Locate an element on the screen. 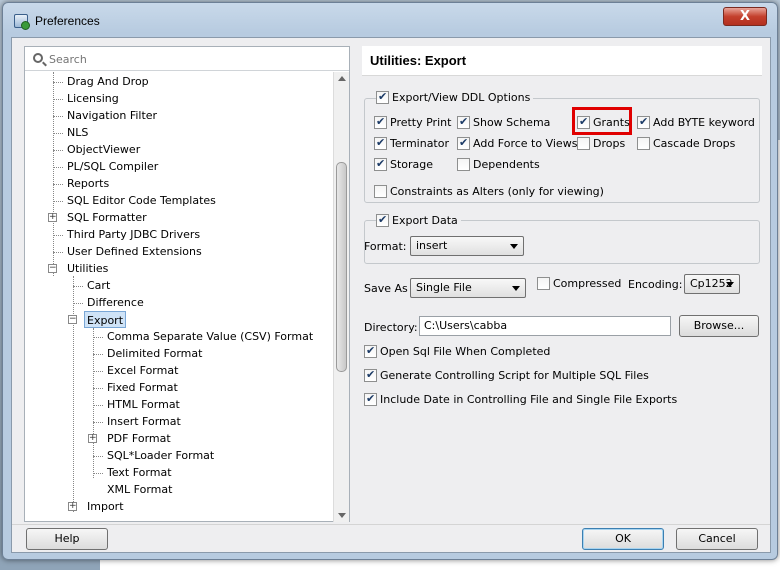  cancel-button: Cancel is located at coordinates (717, 539).